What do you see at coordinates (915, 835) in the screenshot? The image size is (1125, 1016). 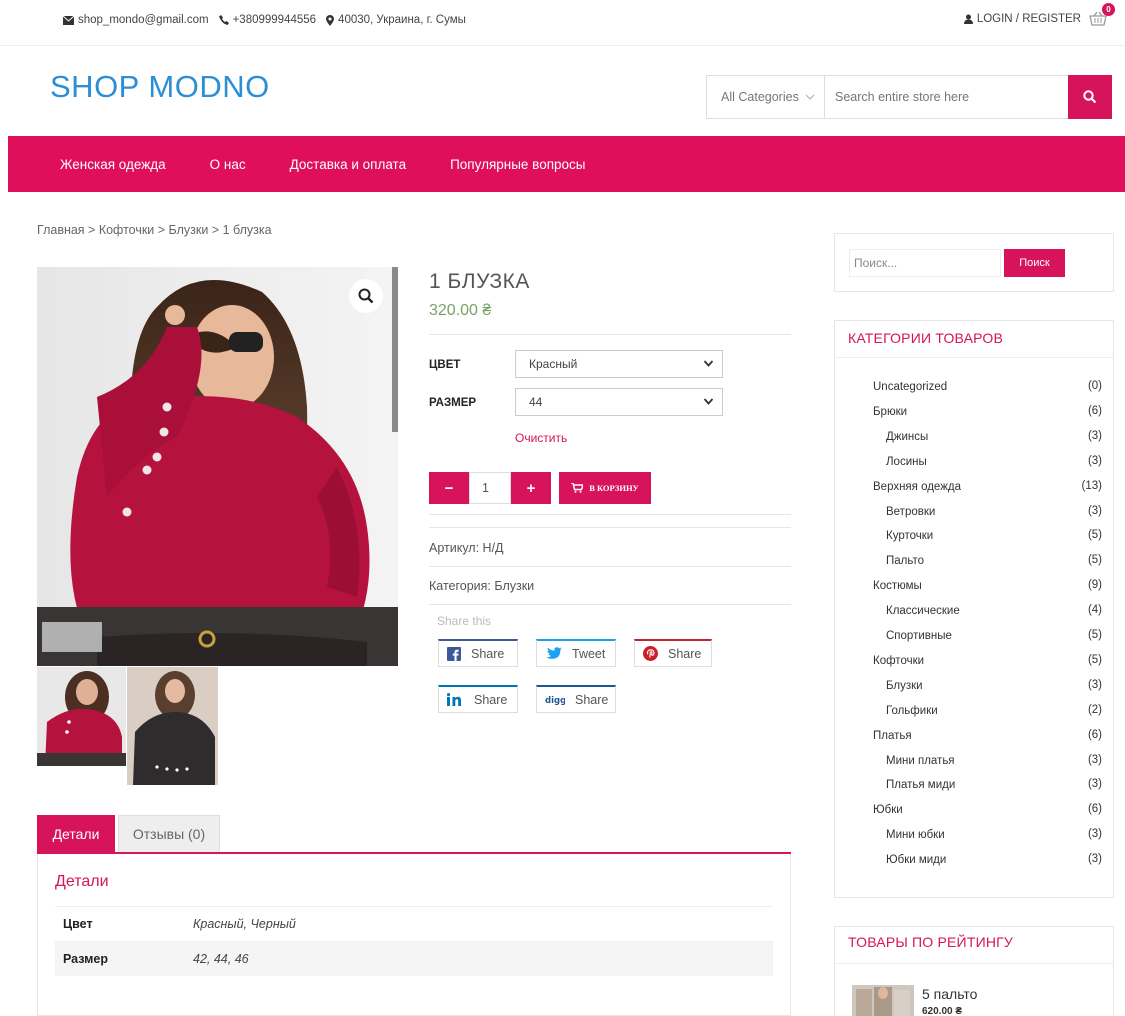 I see `category-item: Мини юбки` at bounding box center [915, 835].